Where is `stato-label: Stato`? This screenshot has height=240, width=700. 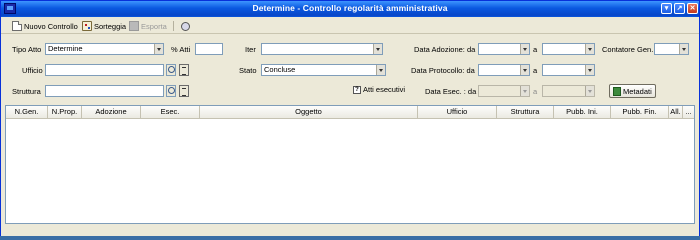 stato-label: Stato is located at coordinates (248, 70).